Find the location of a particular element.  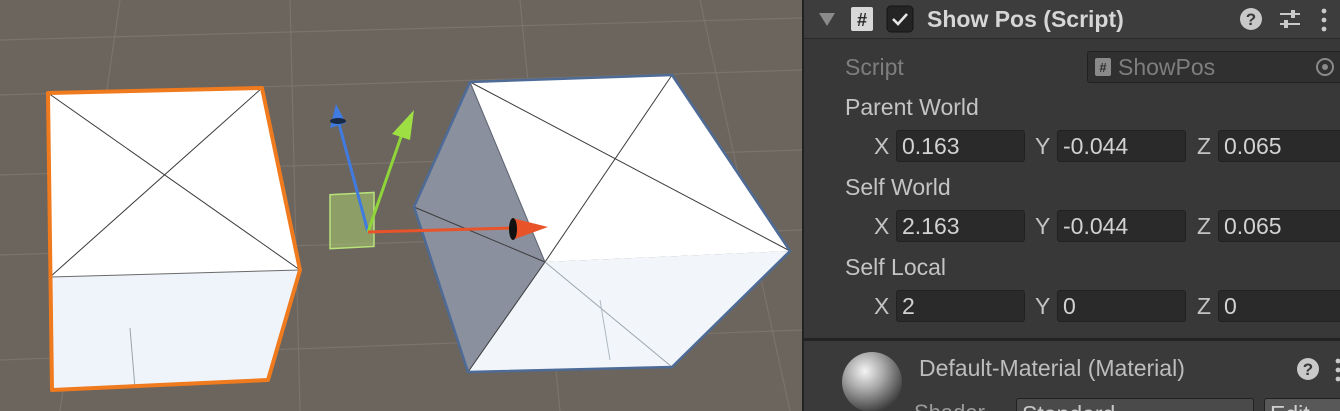

gizmo-z-arrow-icon is located at coordinates (338, 116).